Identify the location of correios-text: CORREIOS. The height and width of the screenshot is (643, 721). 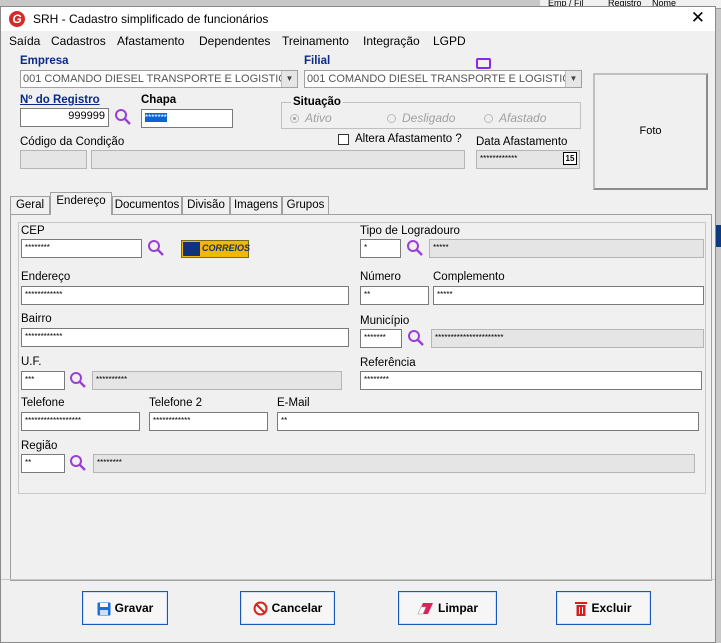
(226, 248).